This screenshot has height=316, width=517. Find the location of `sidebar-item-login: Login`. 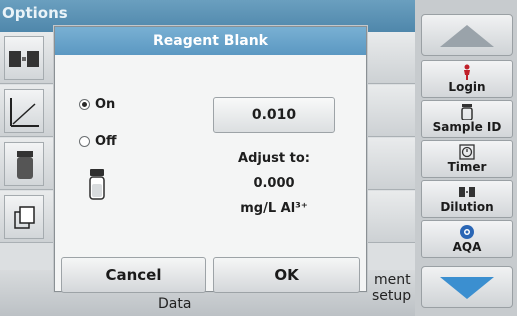

sidebar-item-login: Login is located at coordinates (467, 79).